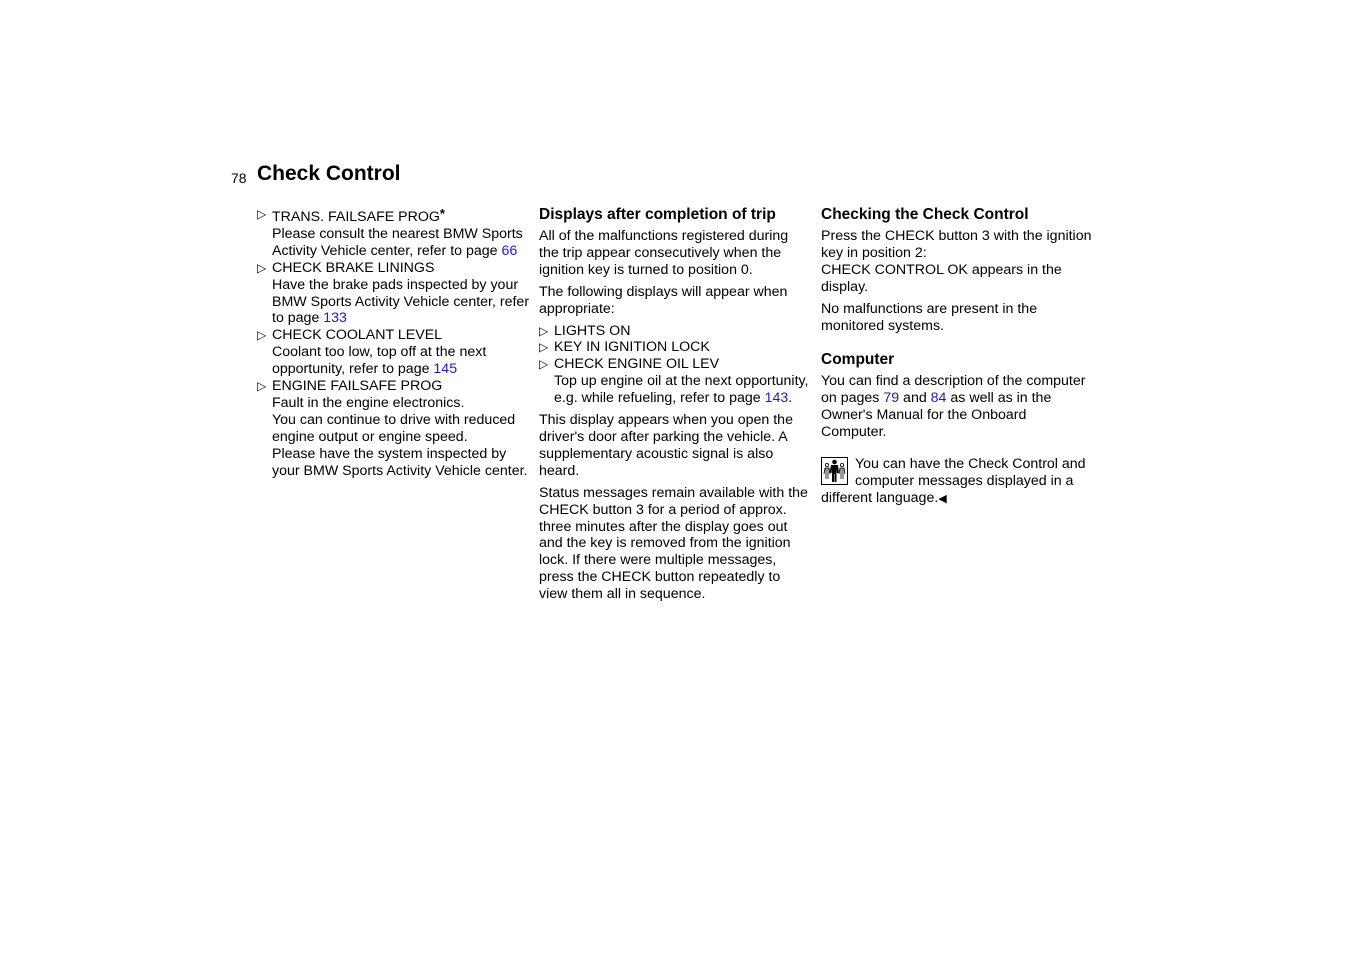  What do you see at coordinates (632, 347) in the screenshot?
I see `item-label: KEY IN IGNITION LOCK` at bounding box center [632, 347].